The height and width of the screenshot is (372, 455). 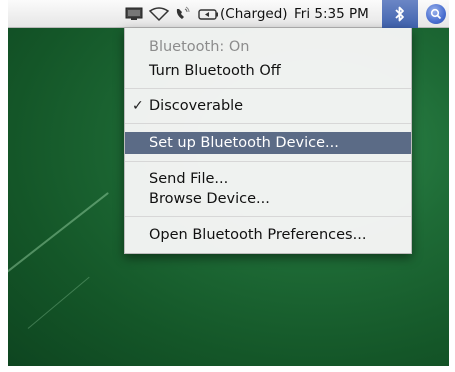 I want to click on clock-text: Fri 5:35 PM, so click(x=331, y=13).